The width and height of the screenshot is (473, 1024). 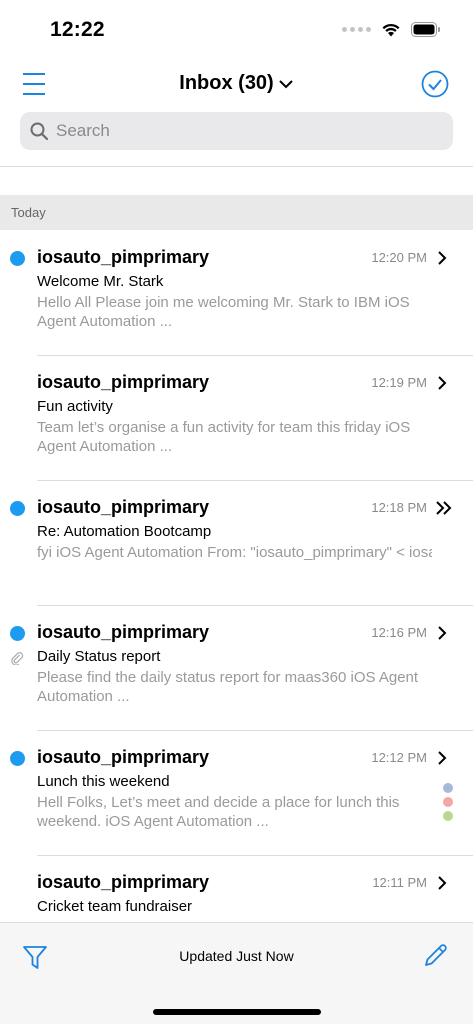 I want to click on home-indicator, so click(x=237, y=1012).